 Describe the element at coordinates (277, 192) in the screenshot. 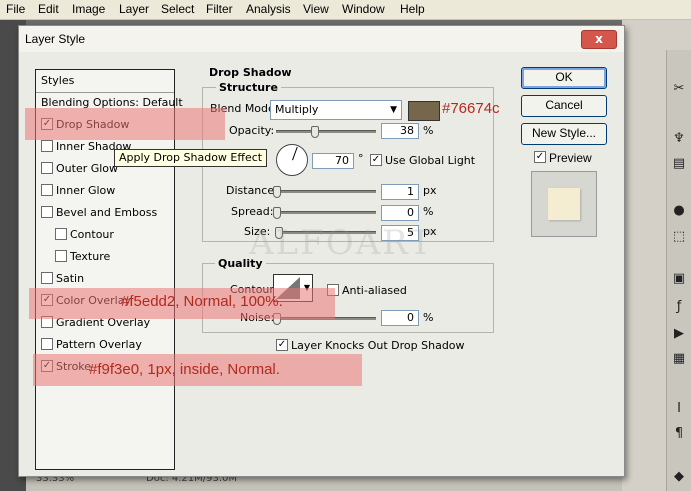

I see `distance-slider-thumb` at that location.